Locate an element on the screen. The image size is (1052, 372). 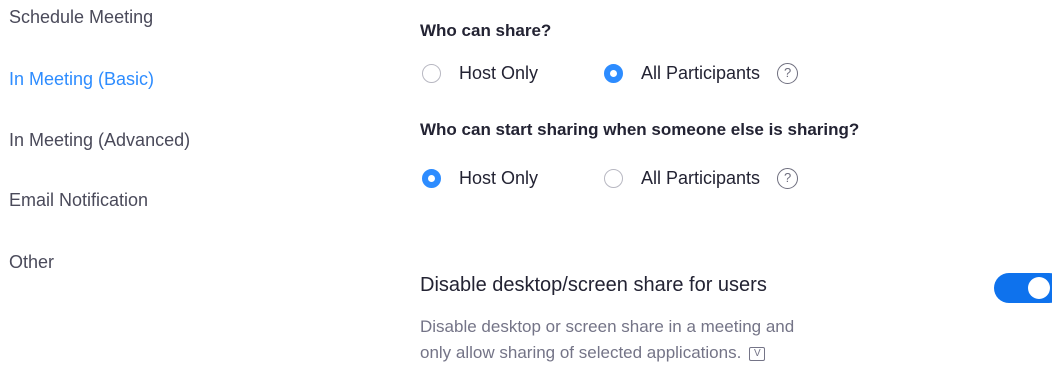
disable-screen-share-title: Disable desktop/screen share for users is located at coordinates (593, 285).